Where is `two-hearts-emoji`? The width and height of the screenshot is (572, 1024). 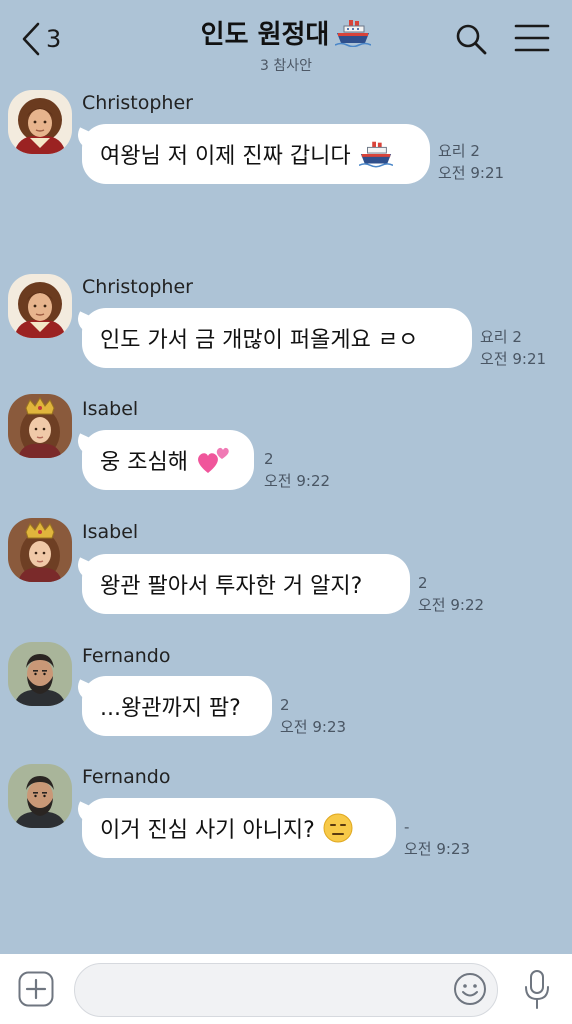
two-hearts-emoji is located at coordinates (213, 460).